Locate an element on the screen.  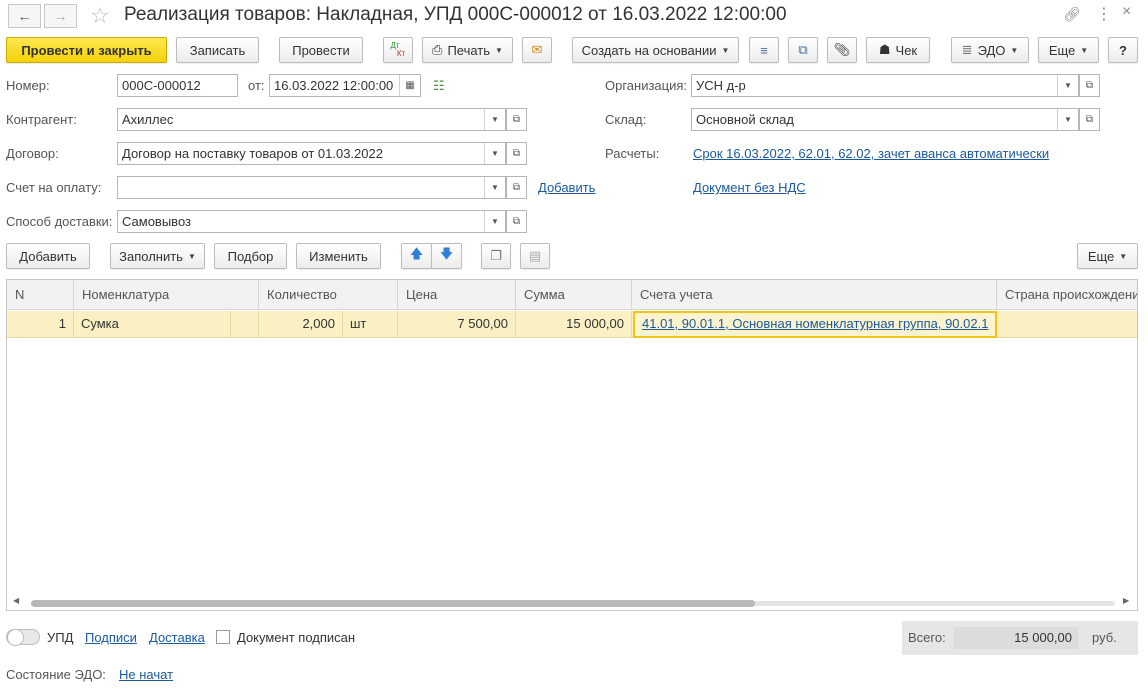
warehouse-field: Основной склад ▼ is located at coordinates (885, 119).